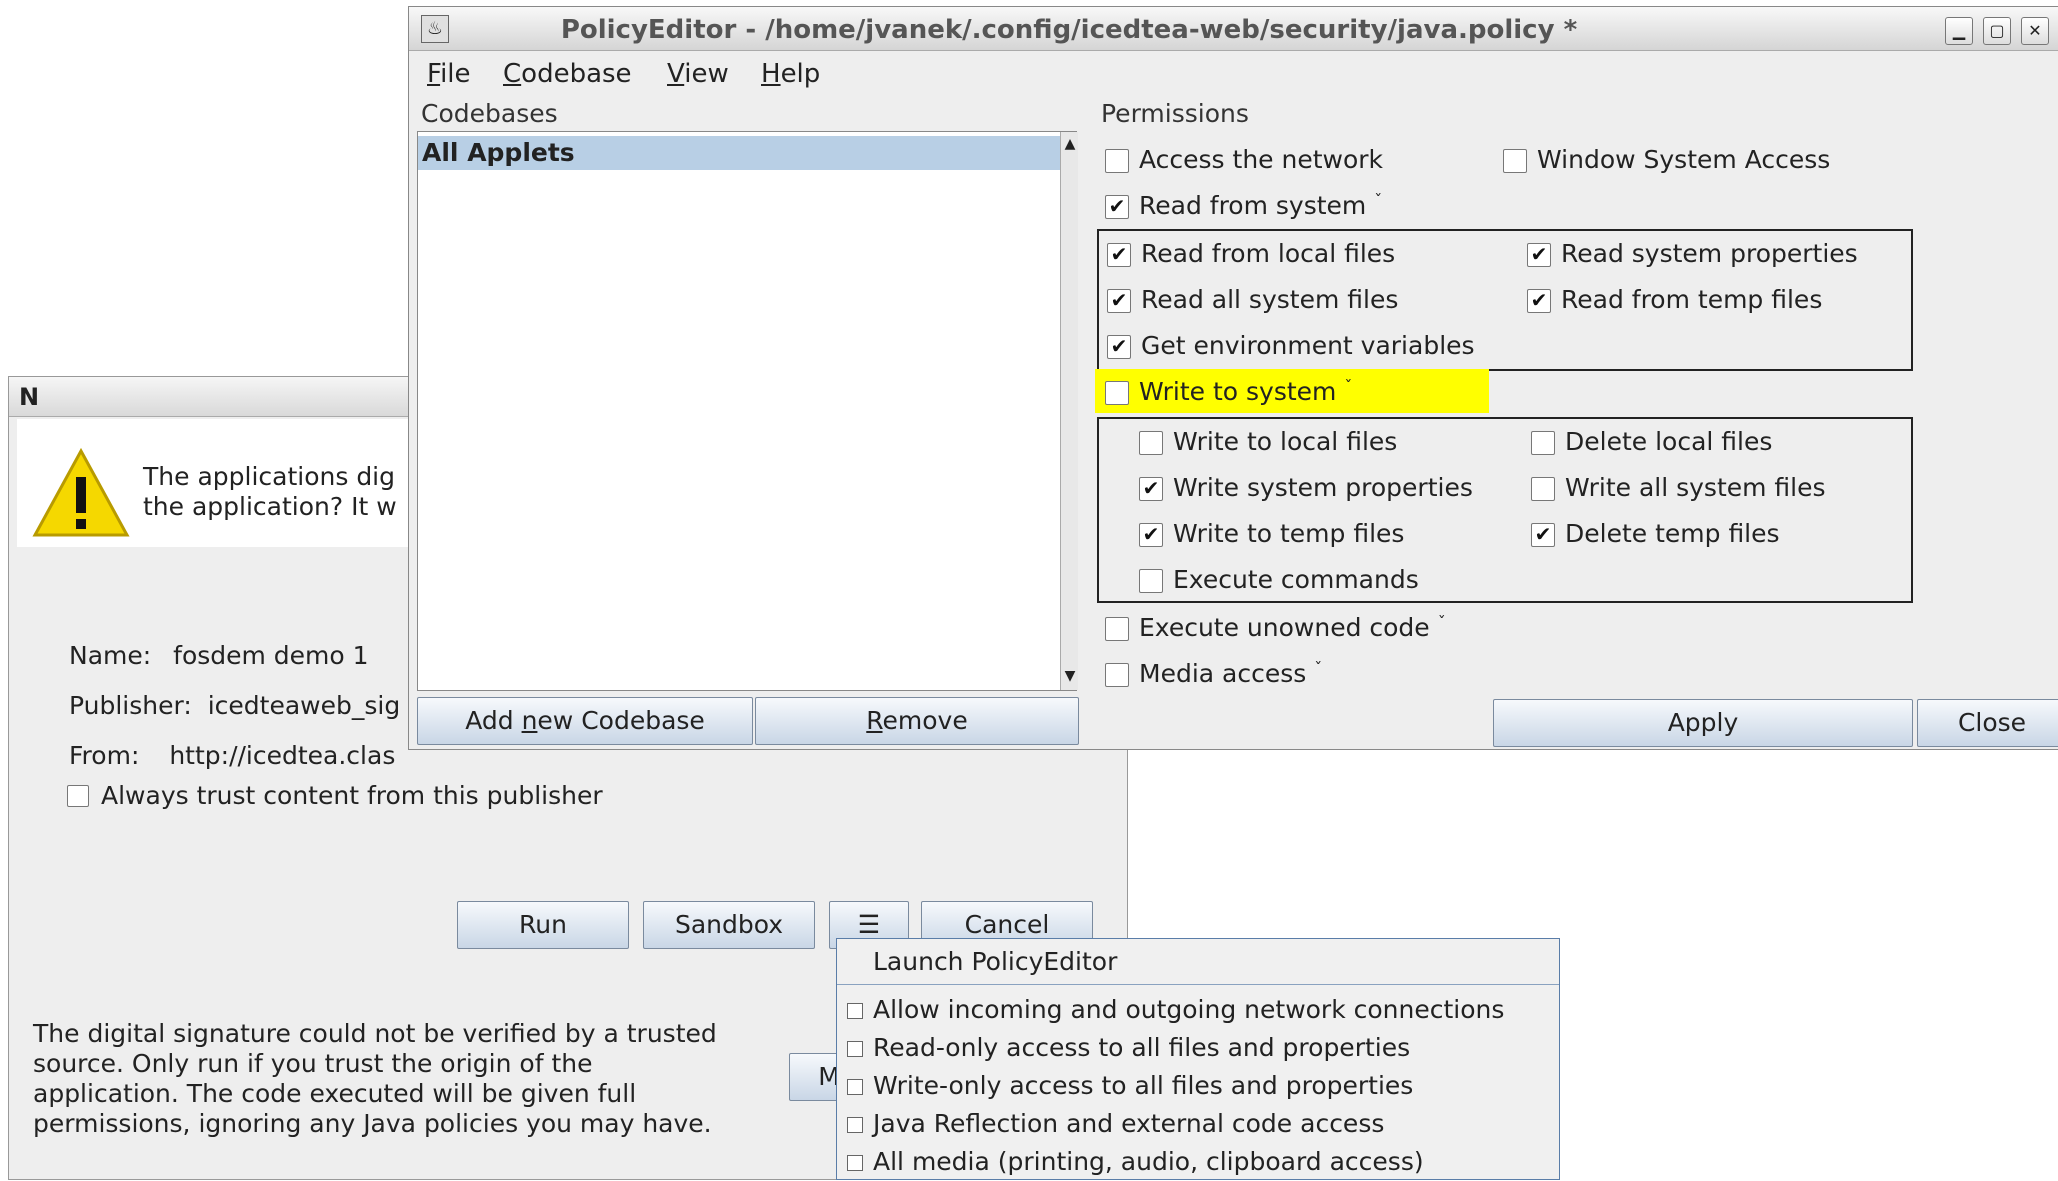  I want to click on codebase-scrollbar: ▲ ▼, so click(1069, 411).